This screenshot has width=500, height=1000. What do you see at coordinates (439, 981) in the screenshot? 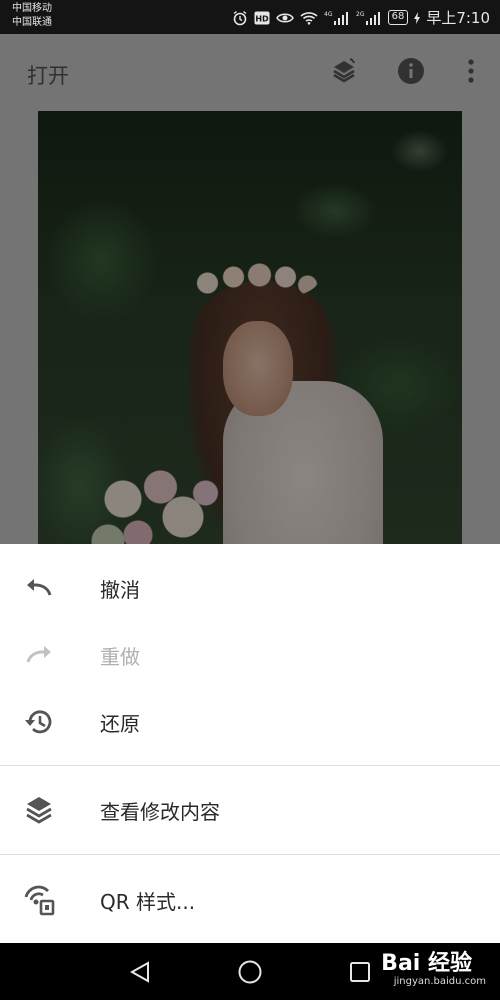
I see `watermark-url: jingyan.baidu.com` at bounding box center [439, 981].